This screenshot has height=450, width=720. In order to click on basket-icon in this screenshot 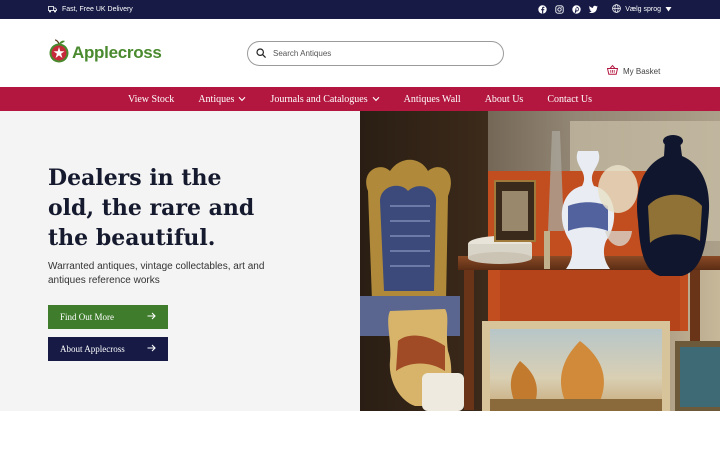, I will do `click(612, 70)`.